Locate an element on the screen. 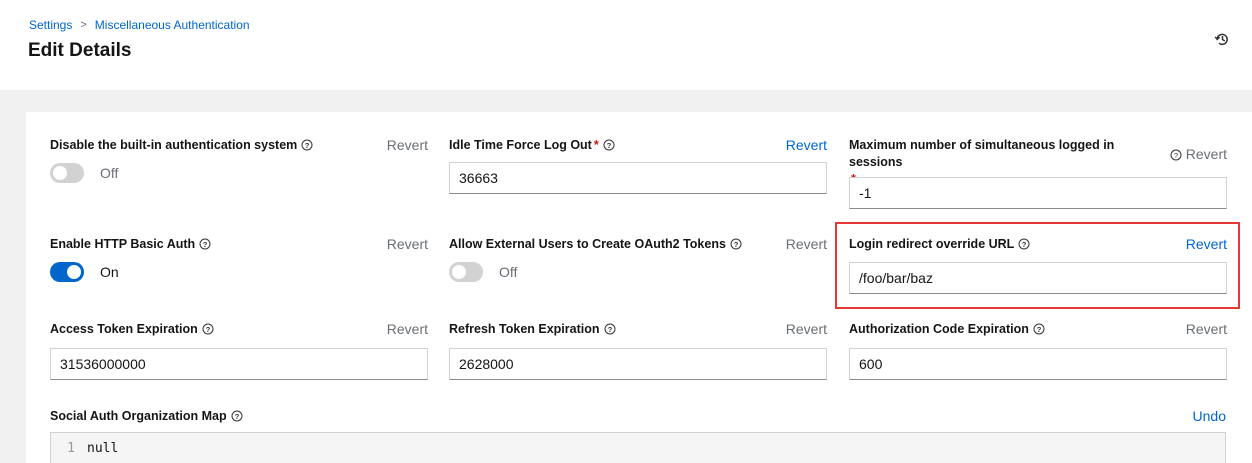  disable-builtin-auth-toggle-wrap: Off is located at coordinates (84, 173).